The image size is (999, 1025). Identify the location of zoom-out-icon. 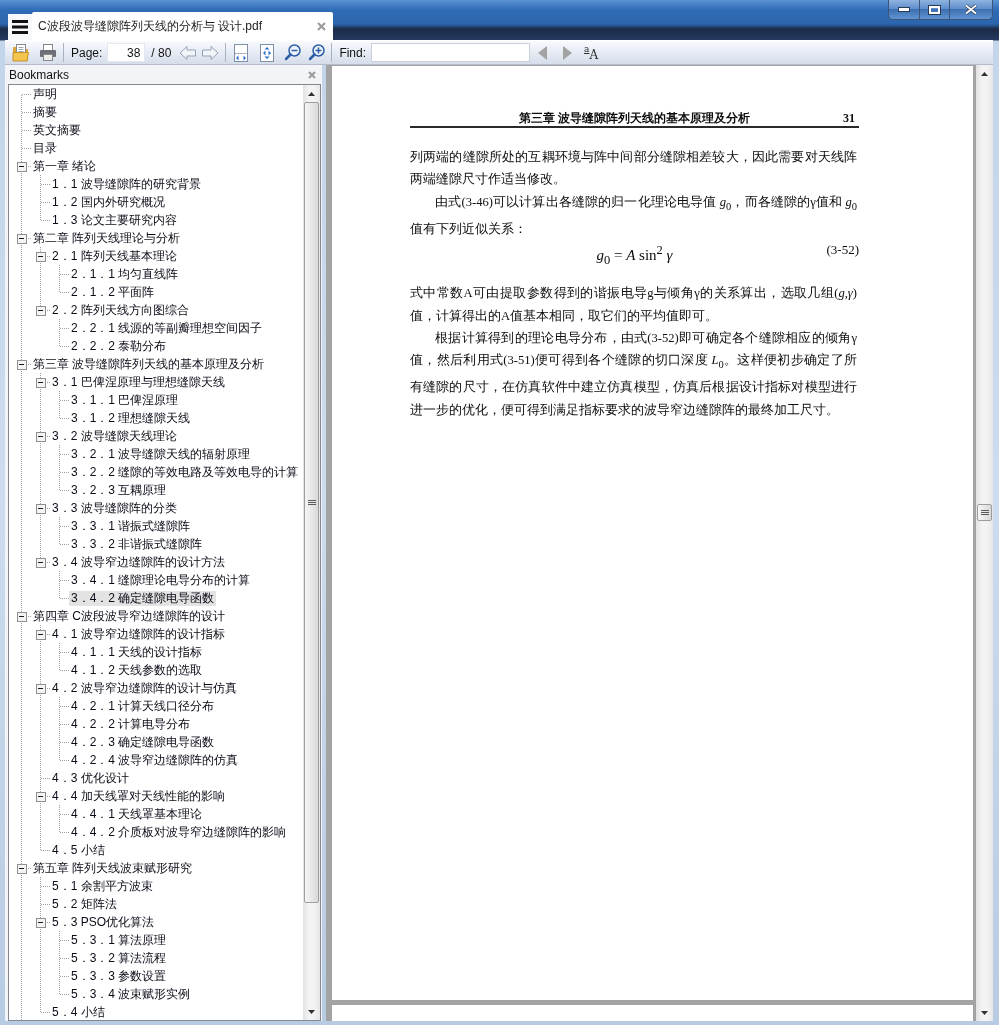
(293, 52).